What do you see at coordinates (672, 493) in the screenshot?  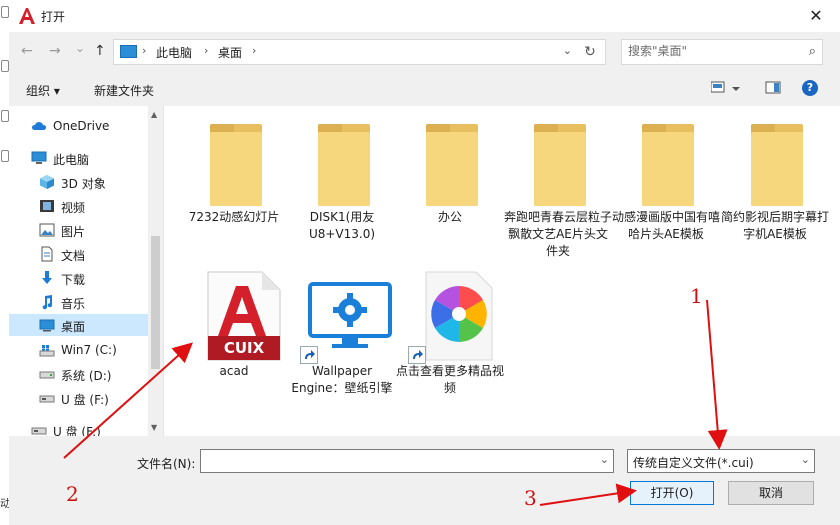 I see `open-button: 打开(O)` at bounding box center [672, 493].